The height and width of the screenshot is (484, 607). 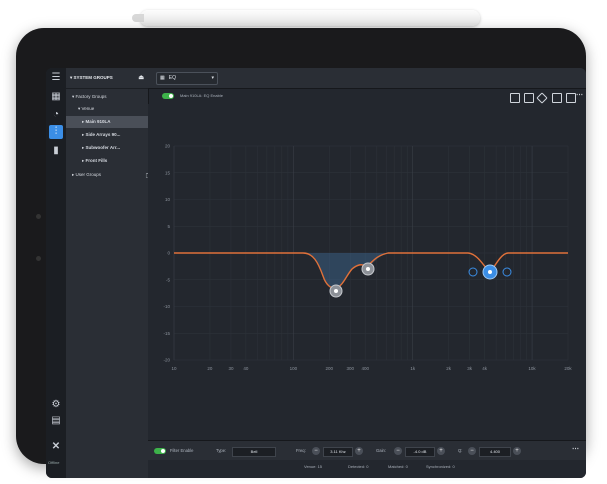 I want to click on y-tick-label: -10, so click(x=166, y=306).